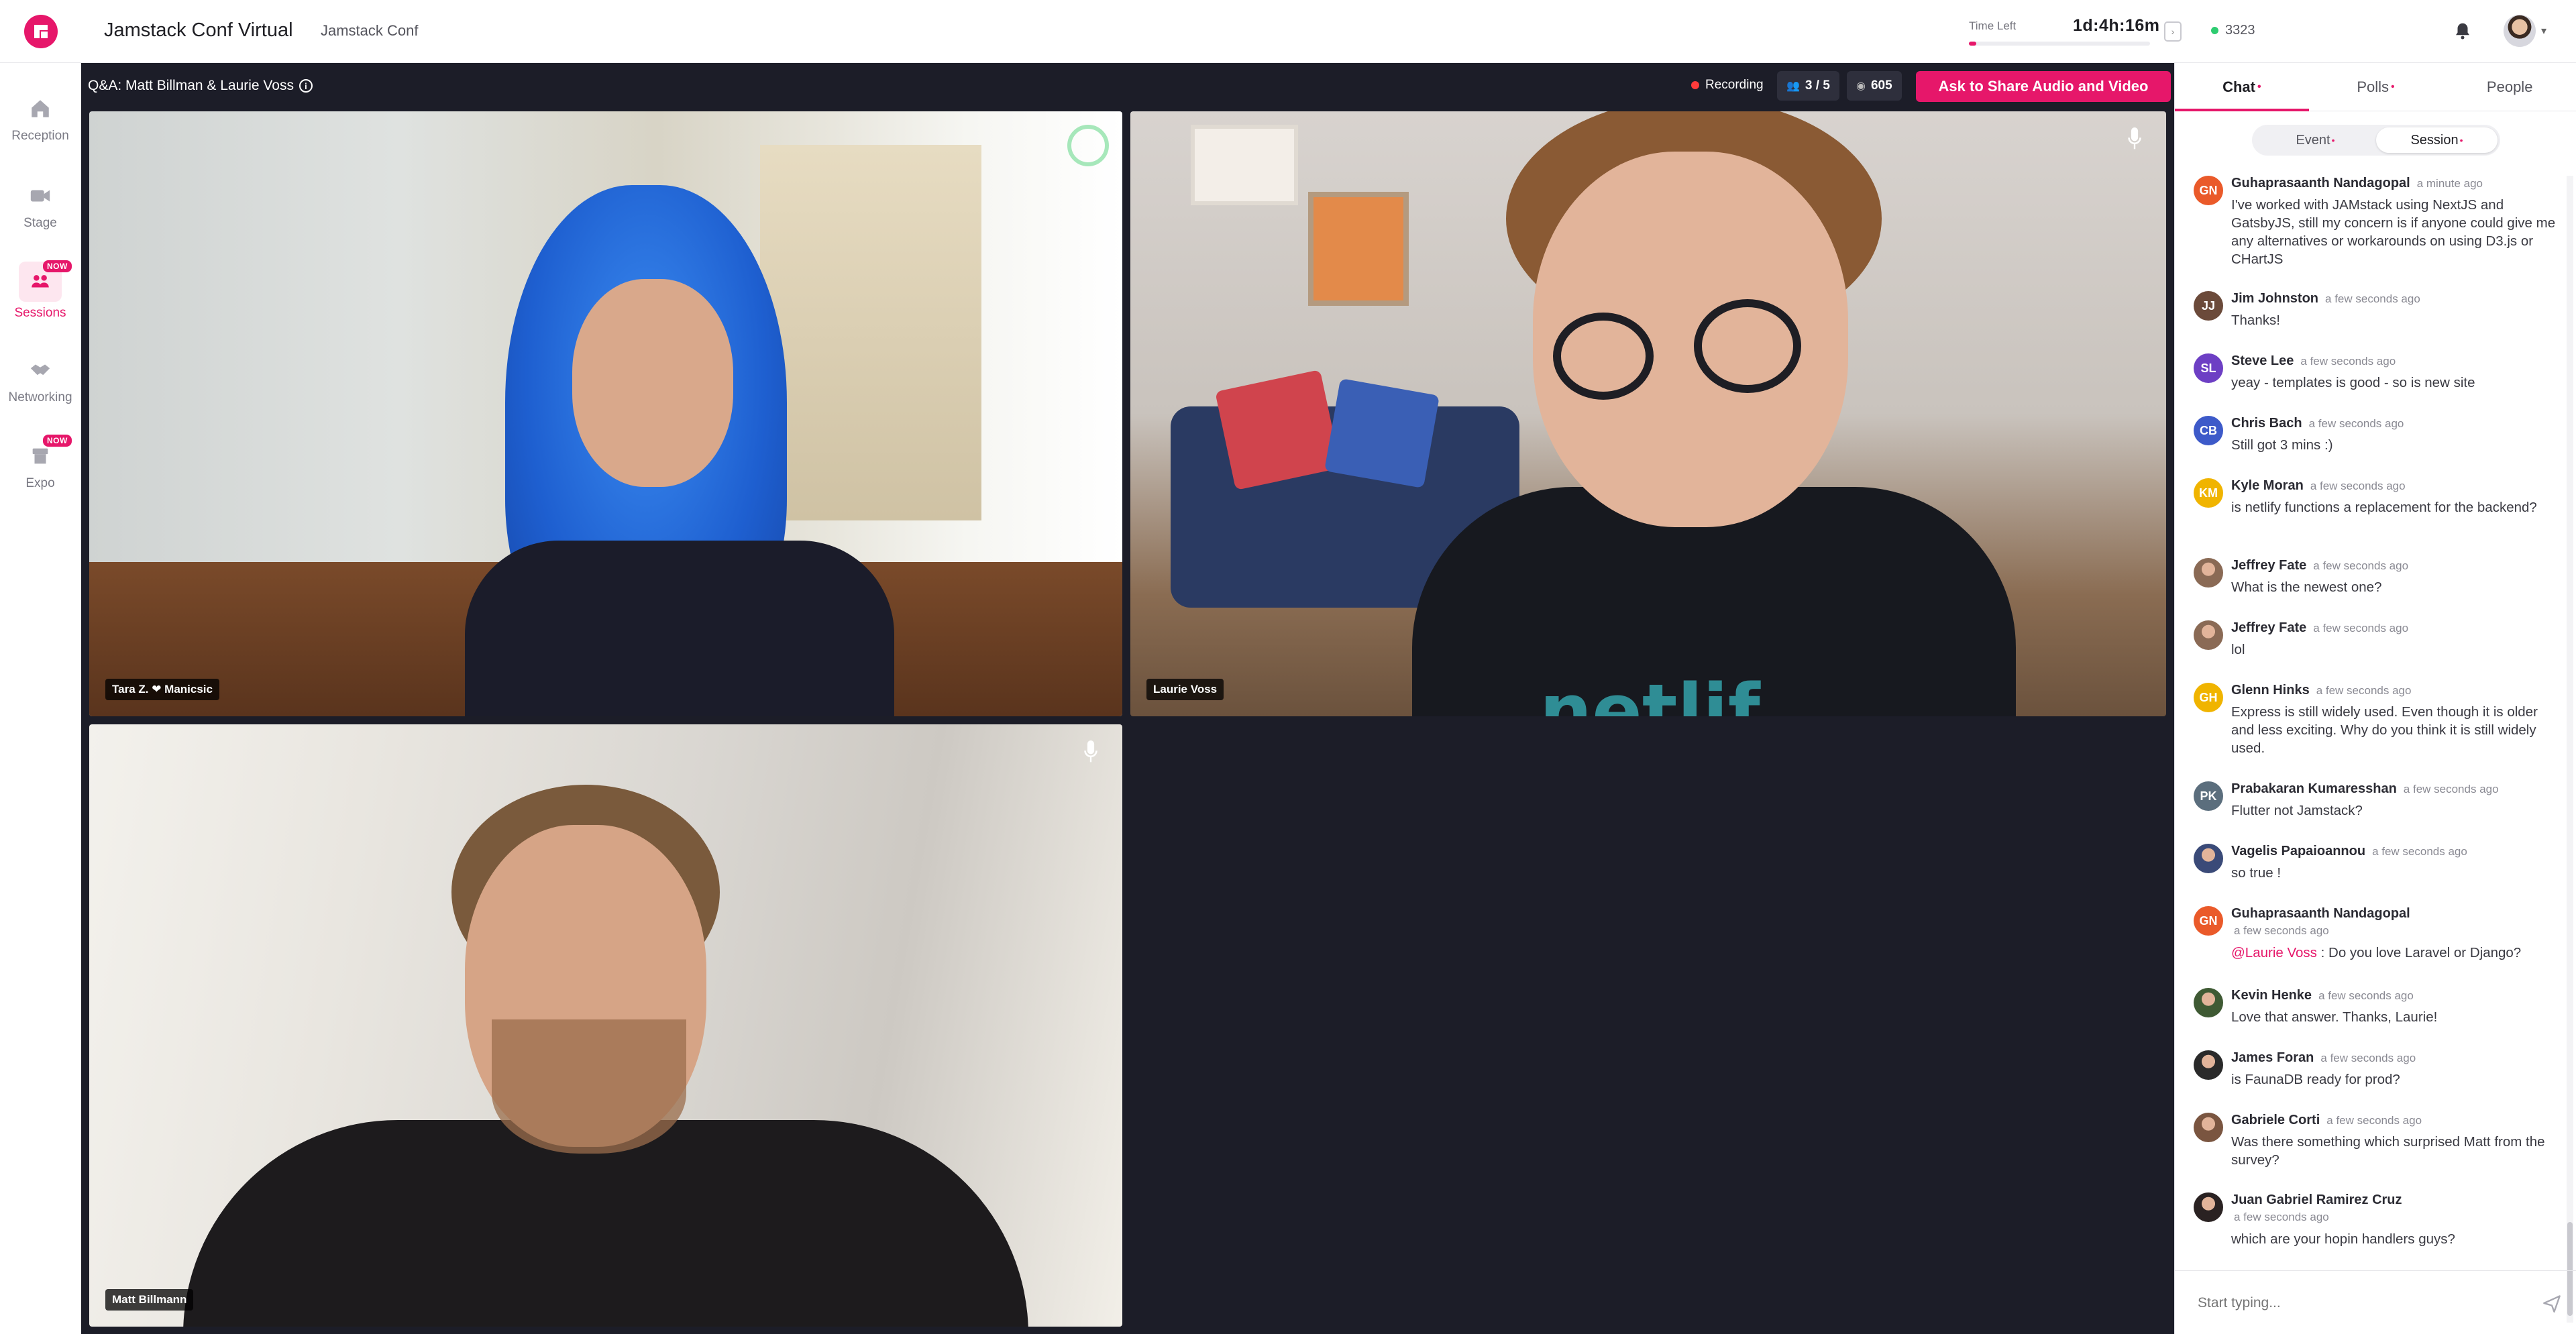  Describe the element at coordinates (2437, 140) in the screenshot. I see `chat-scope-session: Session •` at that location.